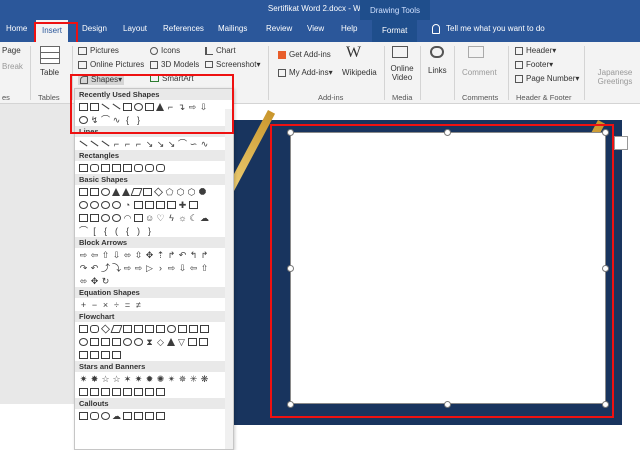 This screenshot has width=640, height=450. What do you see at coordinates (83, 280) in the screenshot?
I see `left-right-arrow-callout-icon: ⬄` at bounding box center [83, 280].